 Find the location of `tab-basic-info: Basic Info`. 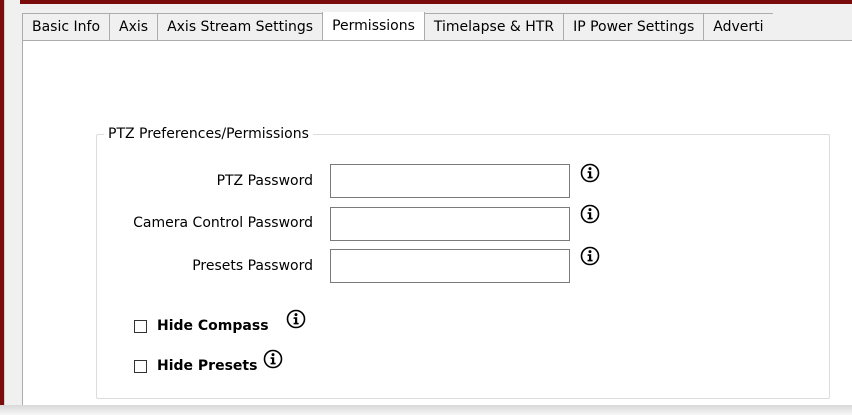

tab-basic-info: Basic Info is located at coordinates (66, 26).